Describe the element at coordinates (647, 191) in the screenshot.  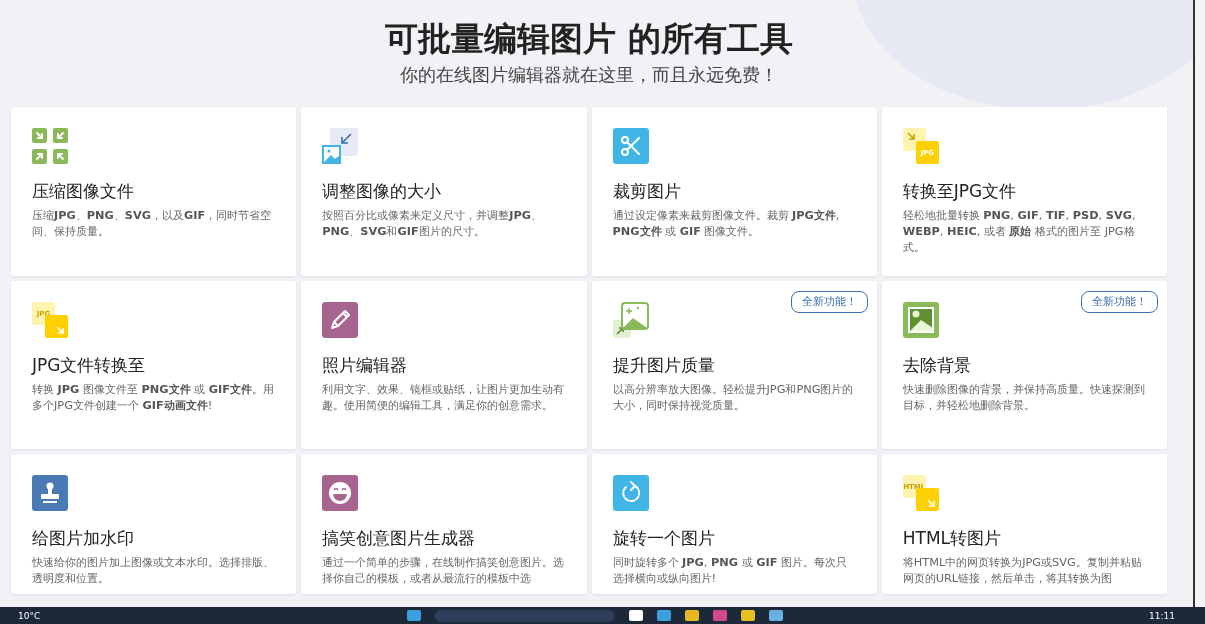
I see `tool-title: 裁剪图片` at that location.